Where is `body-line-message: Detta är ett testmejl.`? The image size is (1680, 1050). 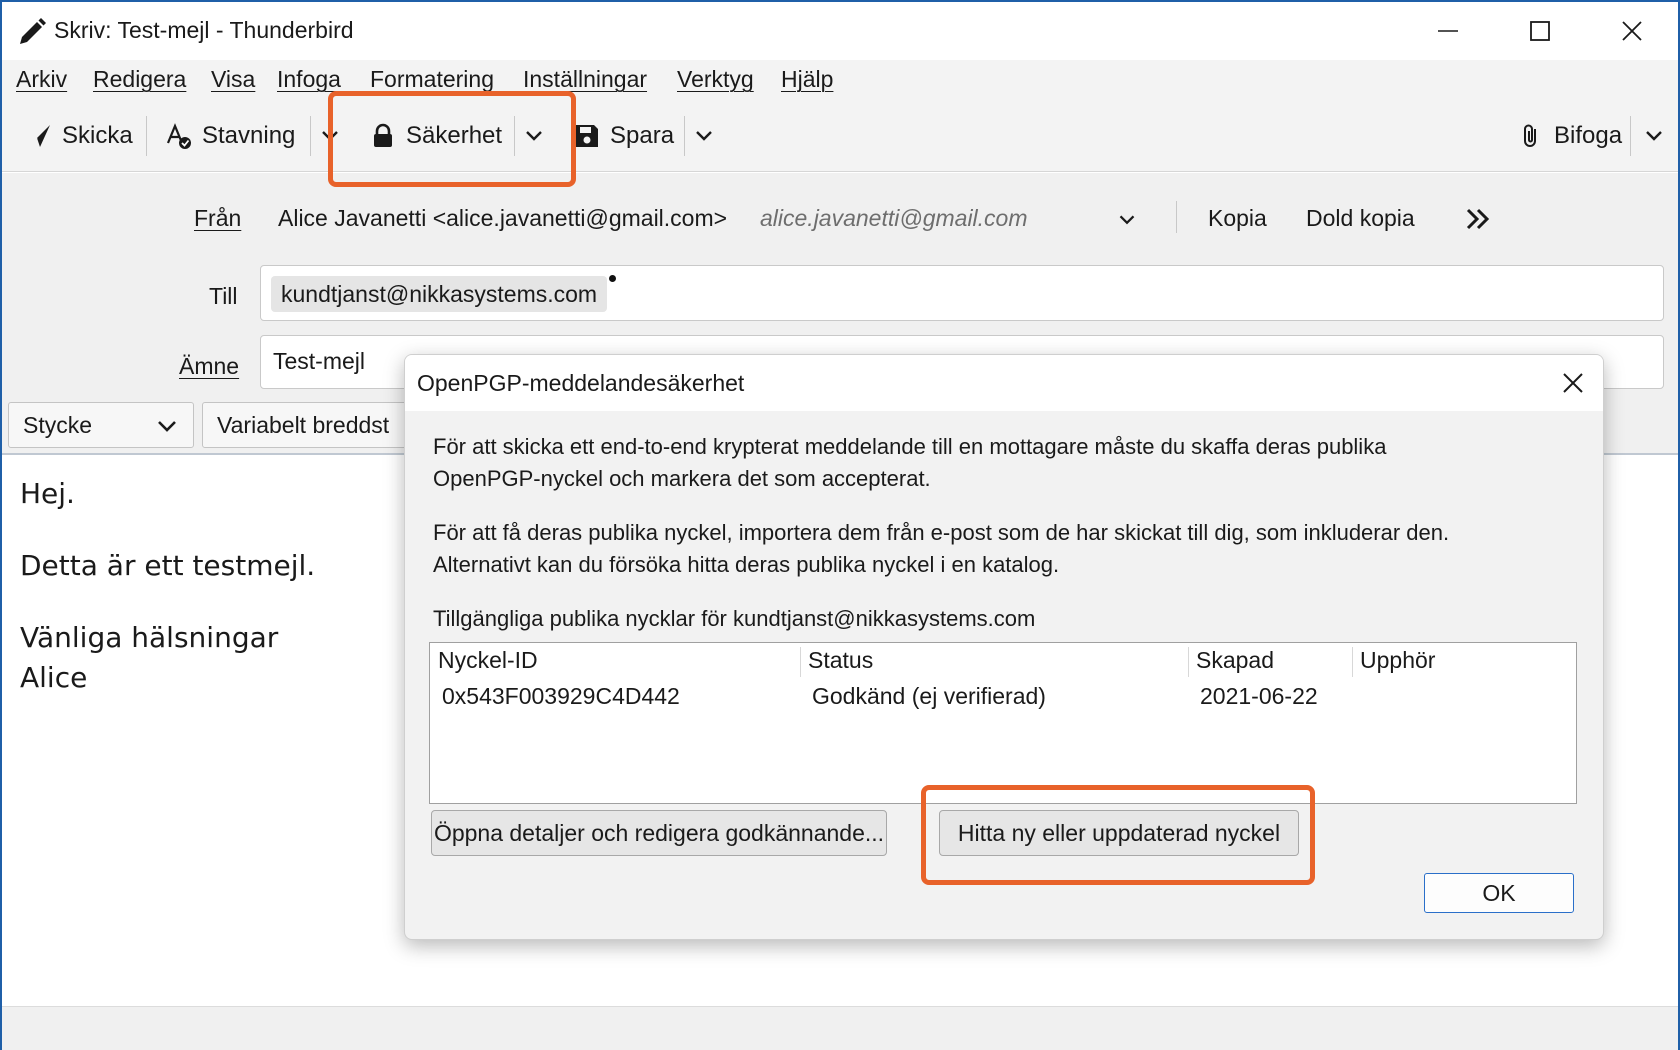
body-line-message: Detta är ett testmejl. is located at coordinates (168, 565).